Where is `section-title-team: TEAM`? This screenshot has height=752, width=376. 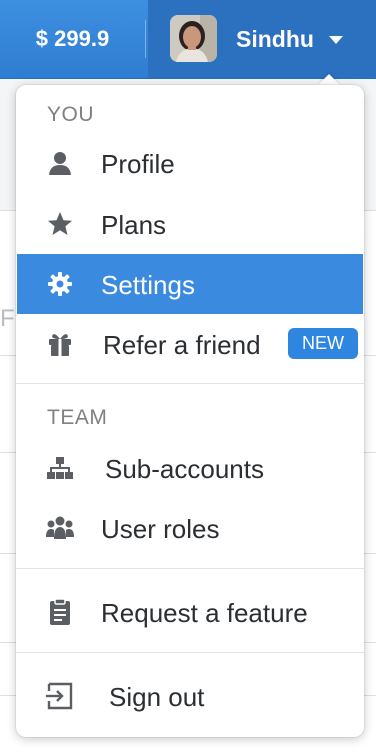
section-title-team: TEAM is located at coordinates (77, 417).